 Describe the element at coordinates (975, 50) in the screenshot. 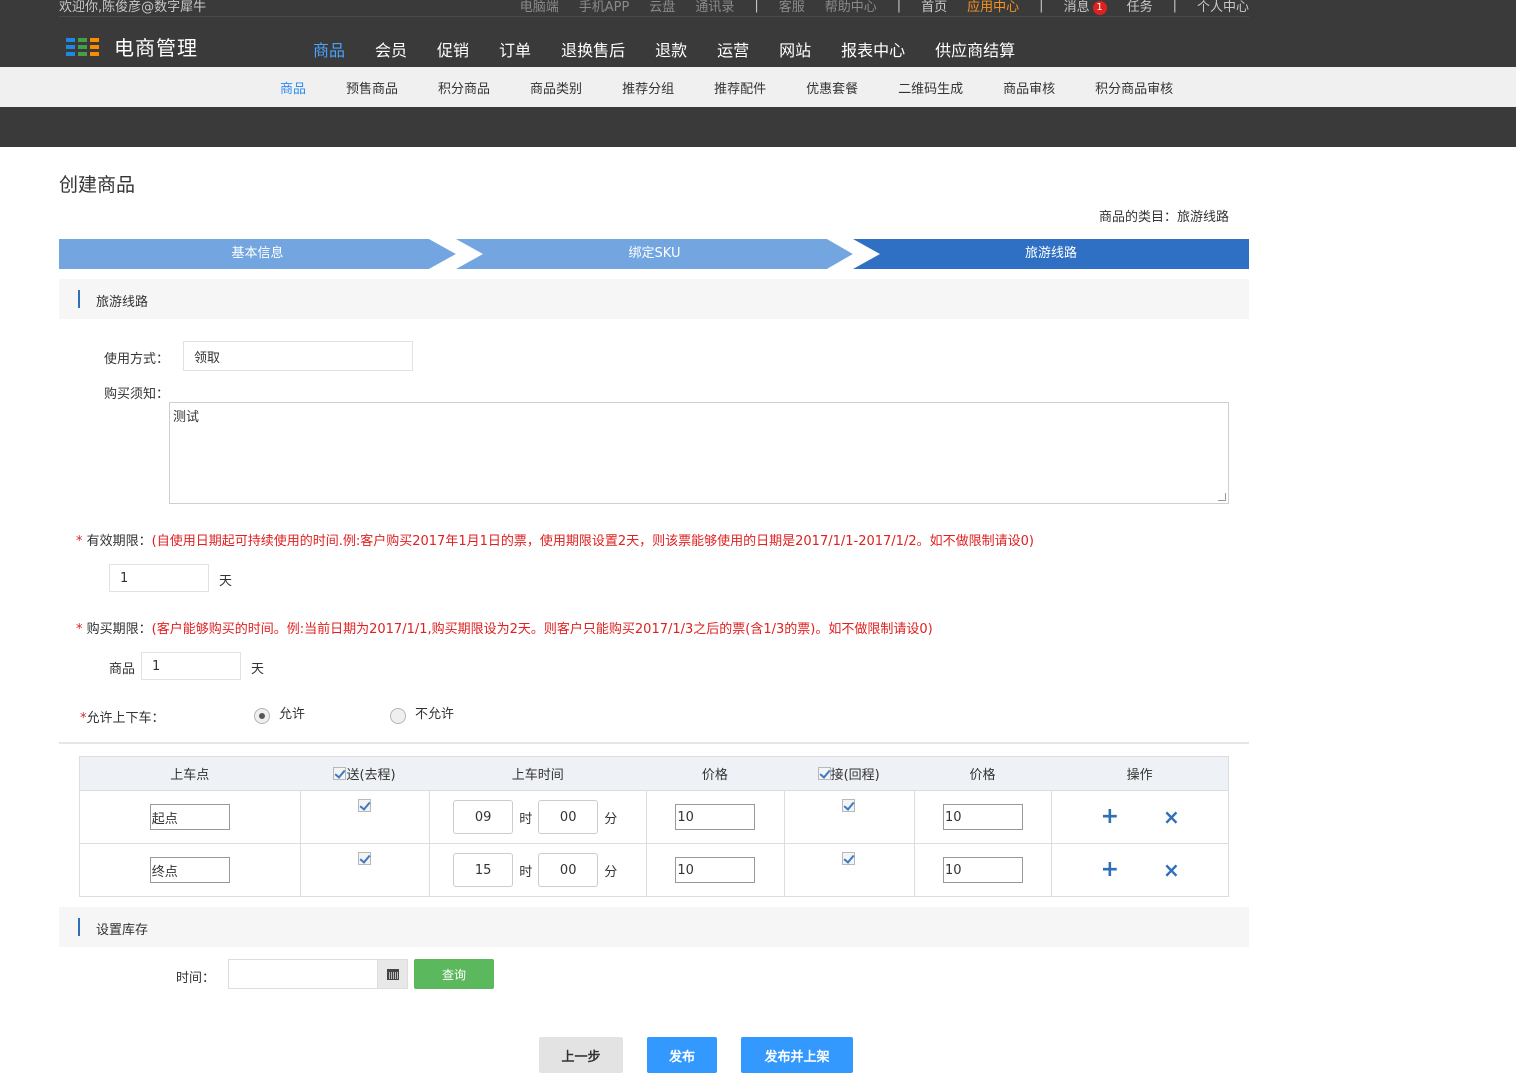

I see `main-nav-supplier: 供应商结算` at that location.